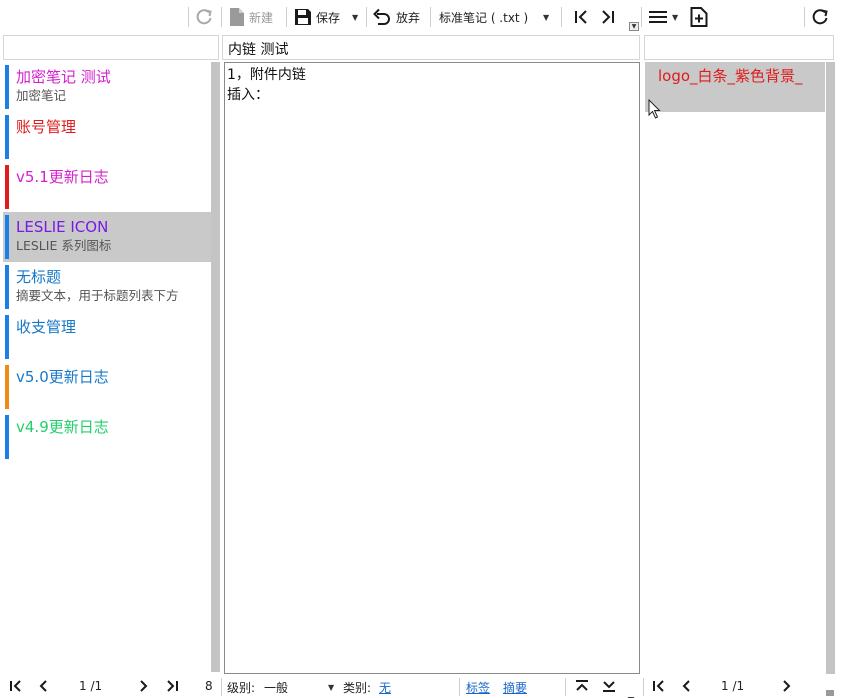  I want to click on next-page-button, so click(144, 686).